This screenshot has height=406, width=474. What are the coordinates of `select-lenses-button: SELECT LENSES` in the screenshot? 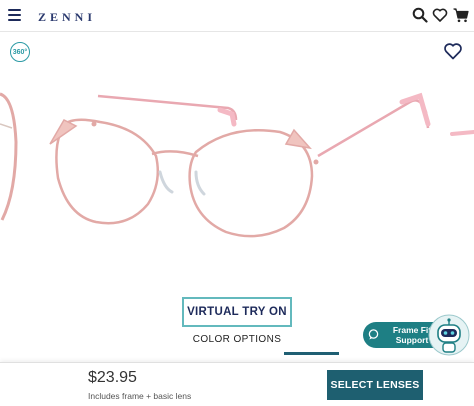 It's located at (375, 385).